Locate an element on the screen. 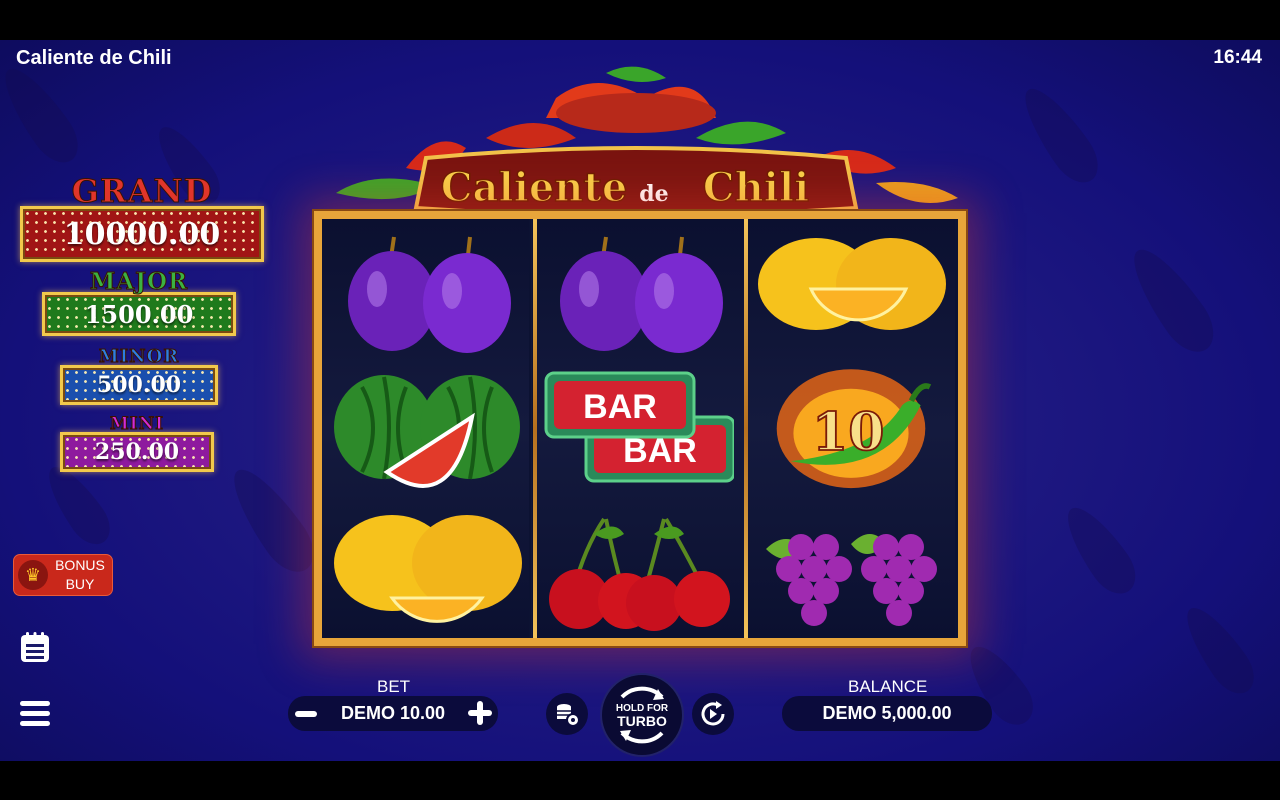 The image size is (1280, 800). bonus-buy-line1: BONUS is located at coordinates (80, 565).